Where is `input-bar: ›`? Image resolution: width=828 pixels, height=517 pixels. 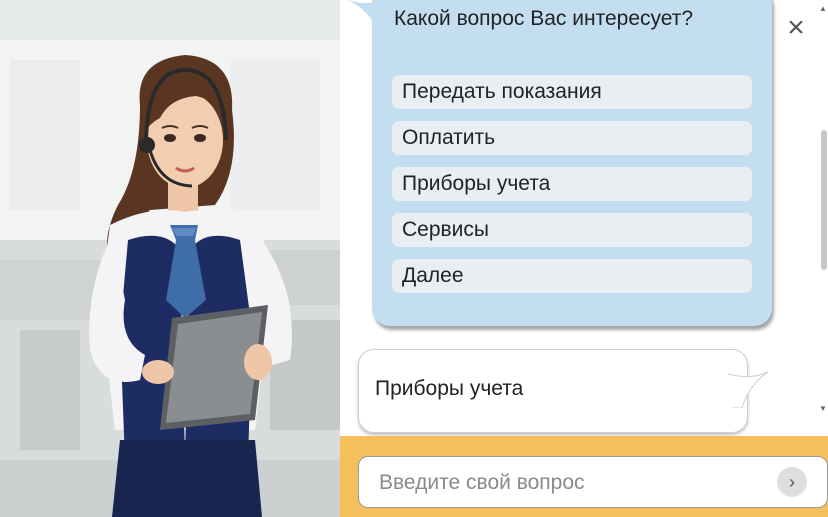
input-bar: › is located at coordinates (584, 476).